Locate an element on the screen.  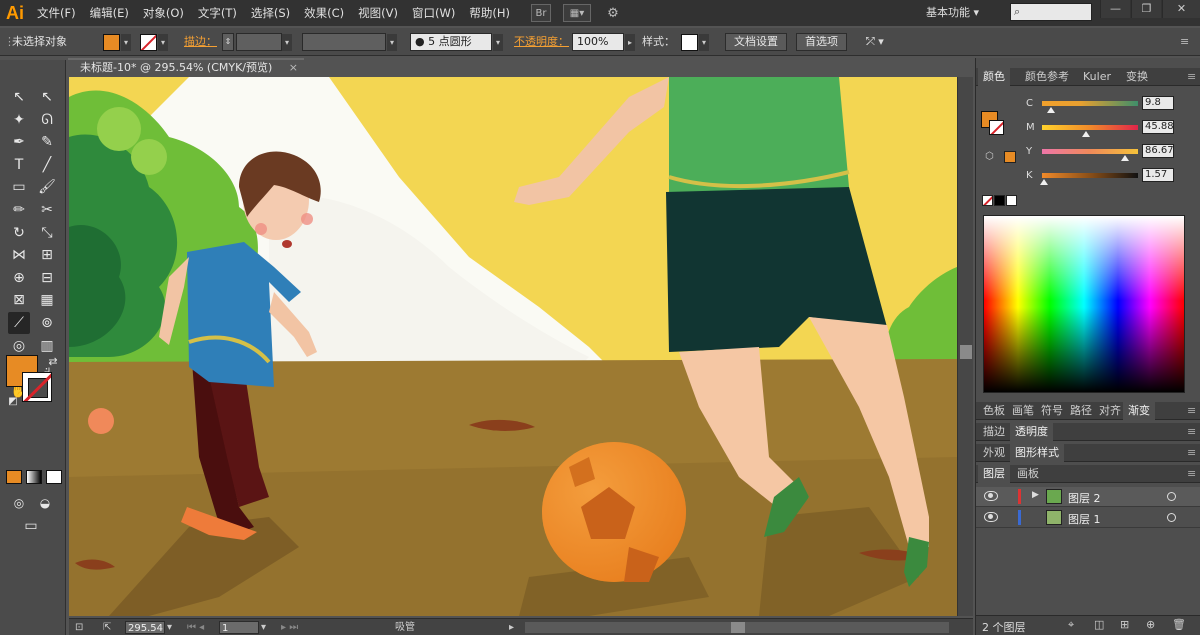
opacity-input: 100% is located at coordinates (598, 42).